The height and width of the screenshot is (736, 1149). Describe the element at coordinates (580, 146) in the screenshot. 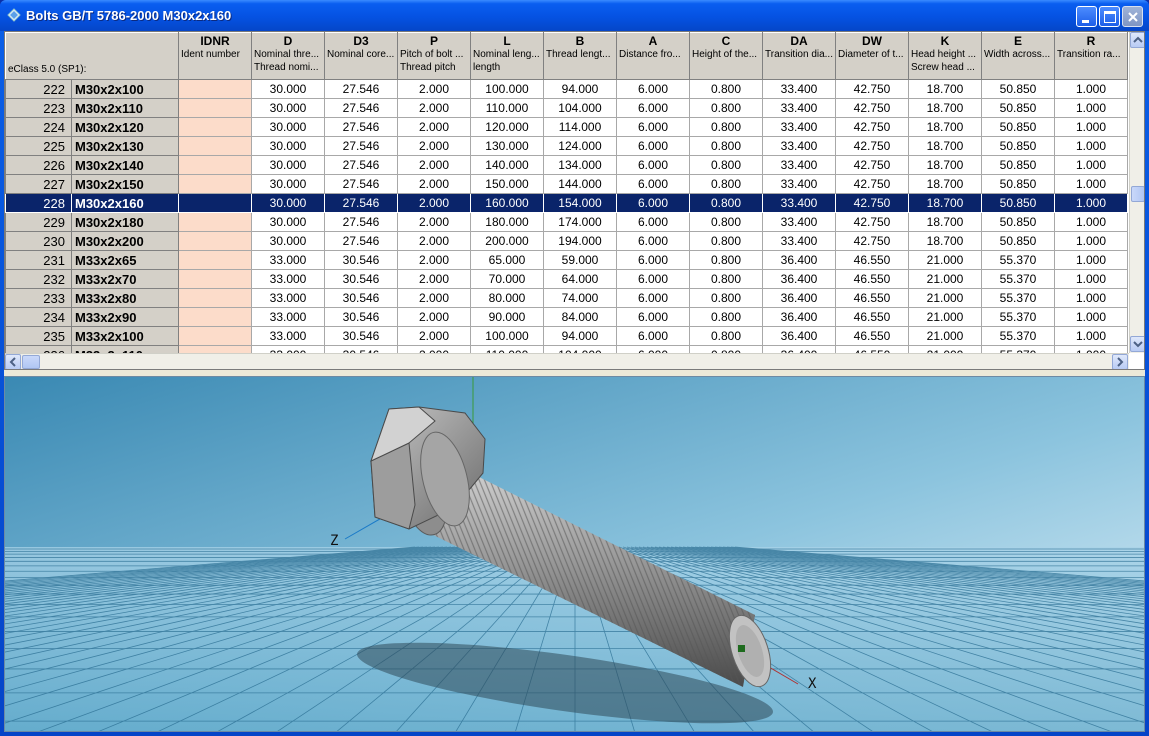

I see `cell-b: 124.000` at that location.